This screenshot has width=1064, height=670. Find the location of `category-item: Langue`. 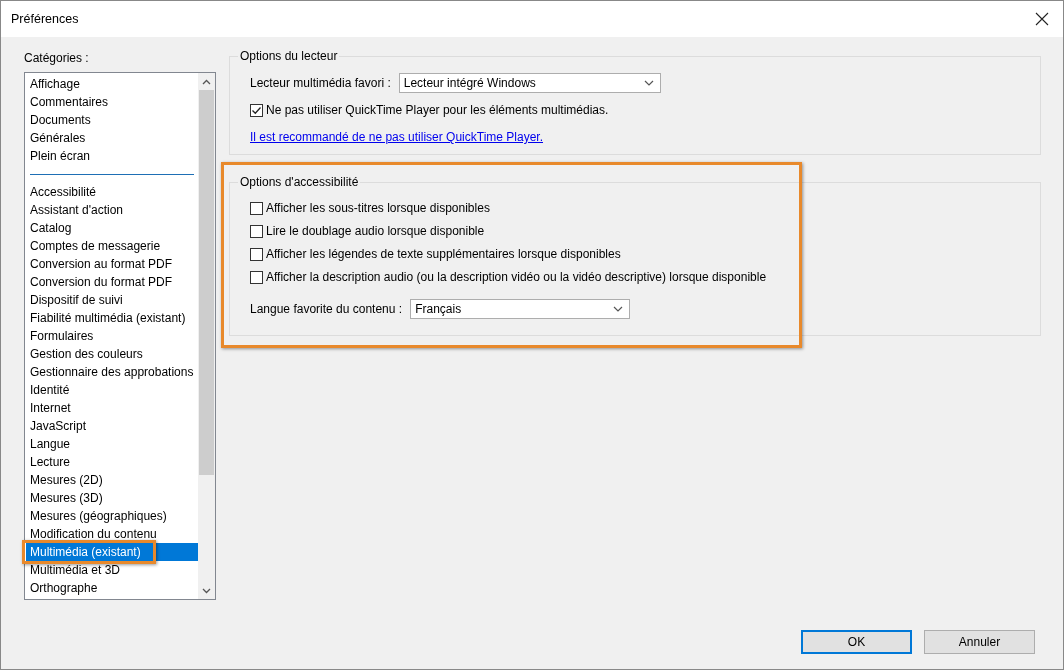

category-item: Langue is located at coordinates (112, 444).